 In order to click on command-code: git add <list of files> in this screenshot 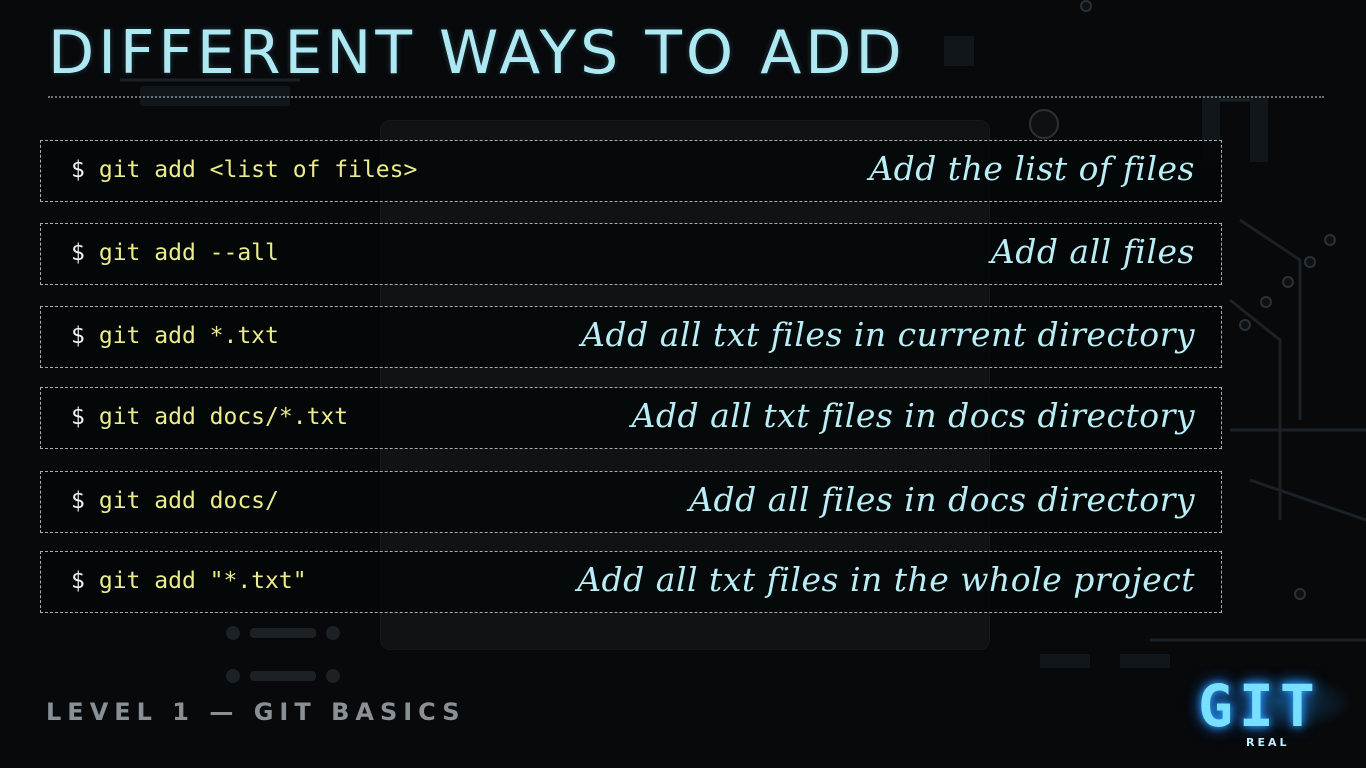, I will do `click(258, 170)`.